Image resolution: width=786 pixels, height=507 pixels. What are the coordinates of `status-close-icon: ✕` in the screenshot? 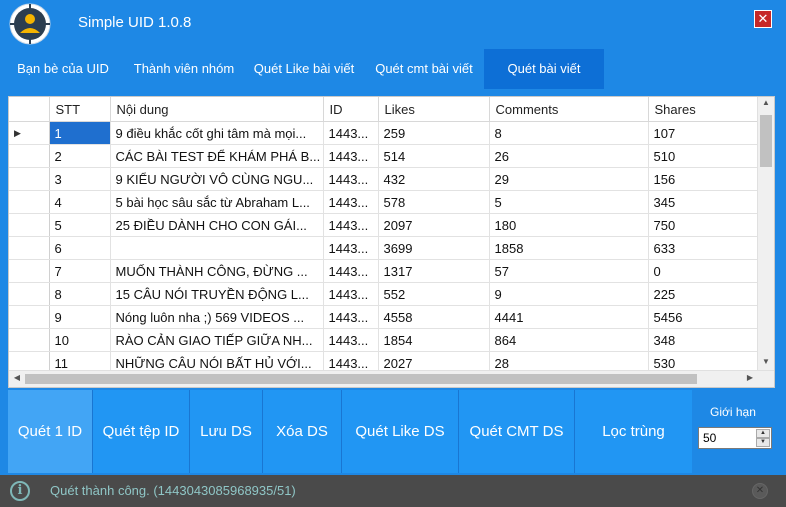 It's located at (760, 491).